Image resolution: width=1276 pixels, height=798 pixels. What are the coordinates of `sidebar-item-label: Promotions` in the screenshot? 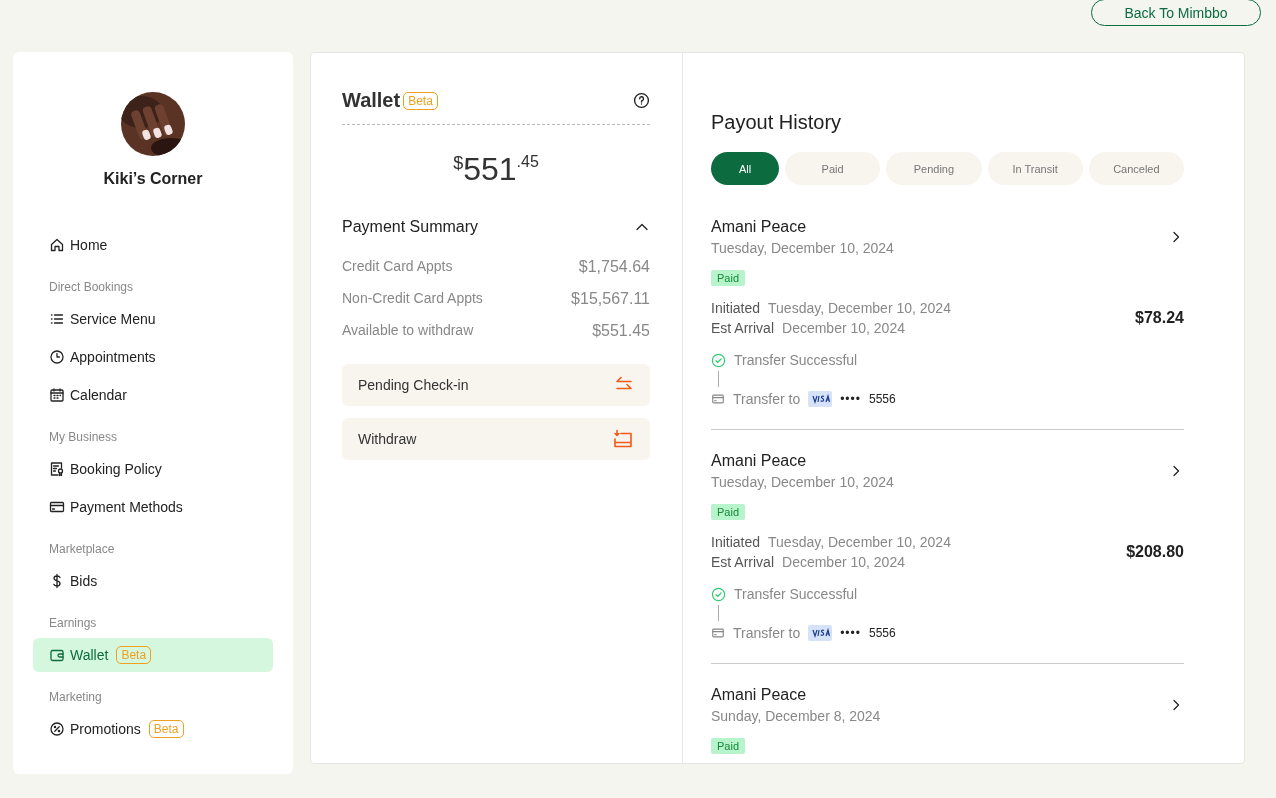 It's located at (105, 729).